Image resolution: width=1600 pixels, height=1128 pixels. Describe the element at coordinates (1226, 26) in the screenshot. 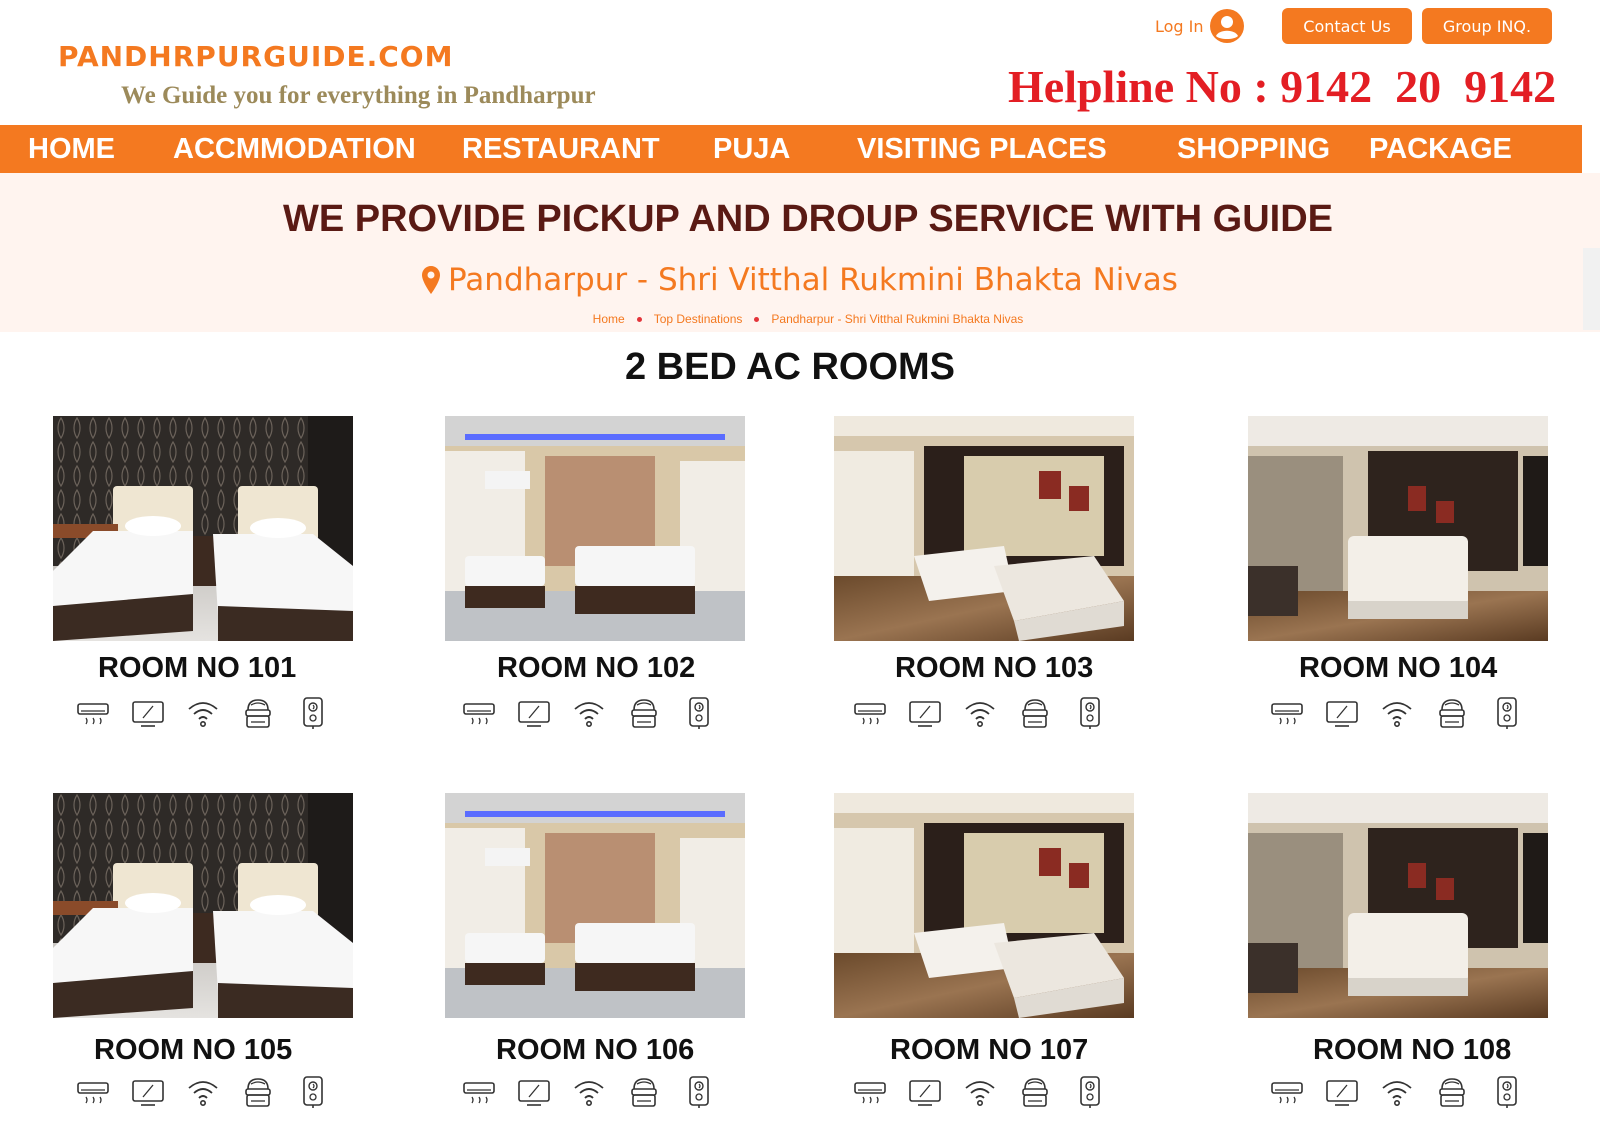

I see `user-icon` at that location.